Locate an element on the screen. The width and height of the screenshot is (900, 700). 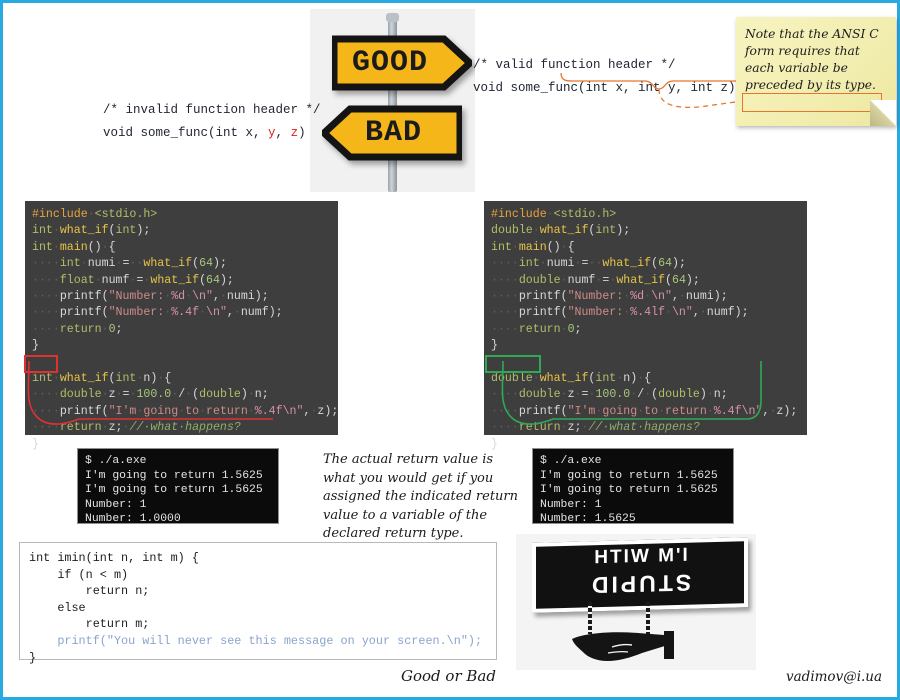
terminal-line: Number: 1.5625 is located at coordinates (588, 519).